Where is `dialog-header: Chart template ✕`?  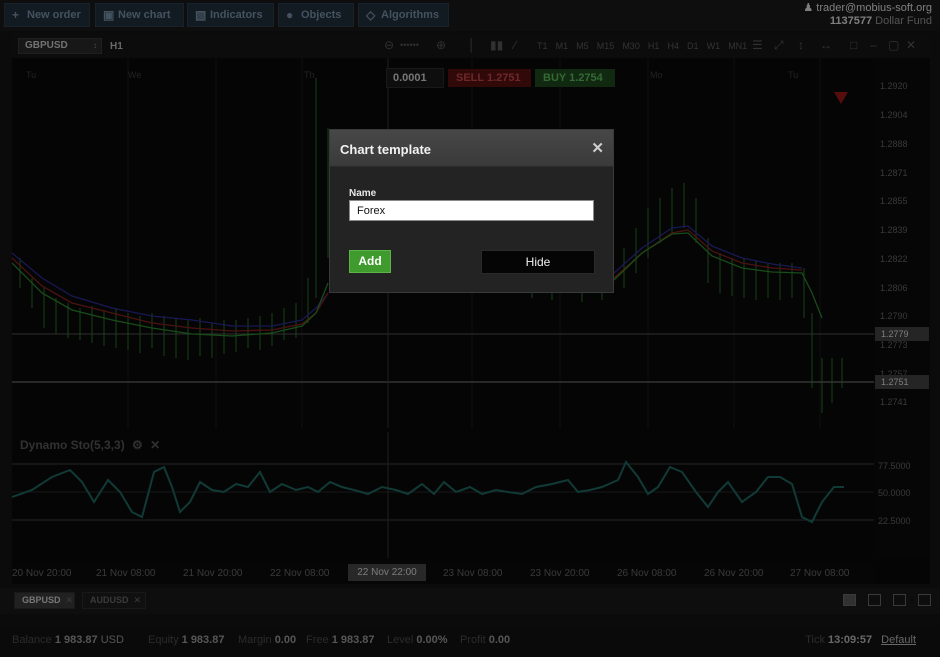 dialog-header: Chart template ✕ is located at coordinates (471, 148).